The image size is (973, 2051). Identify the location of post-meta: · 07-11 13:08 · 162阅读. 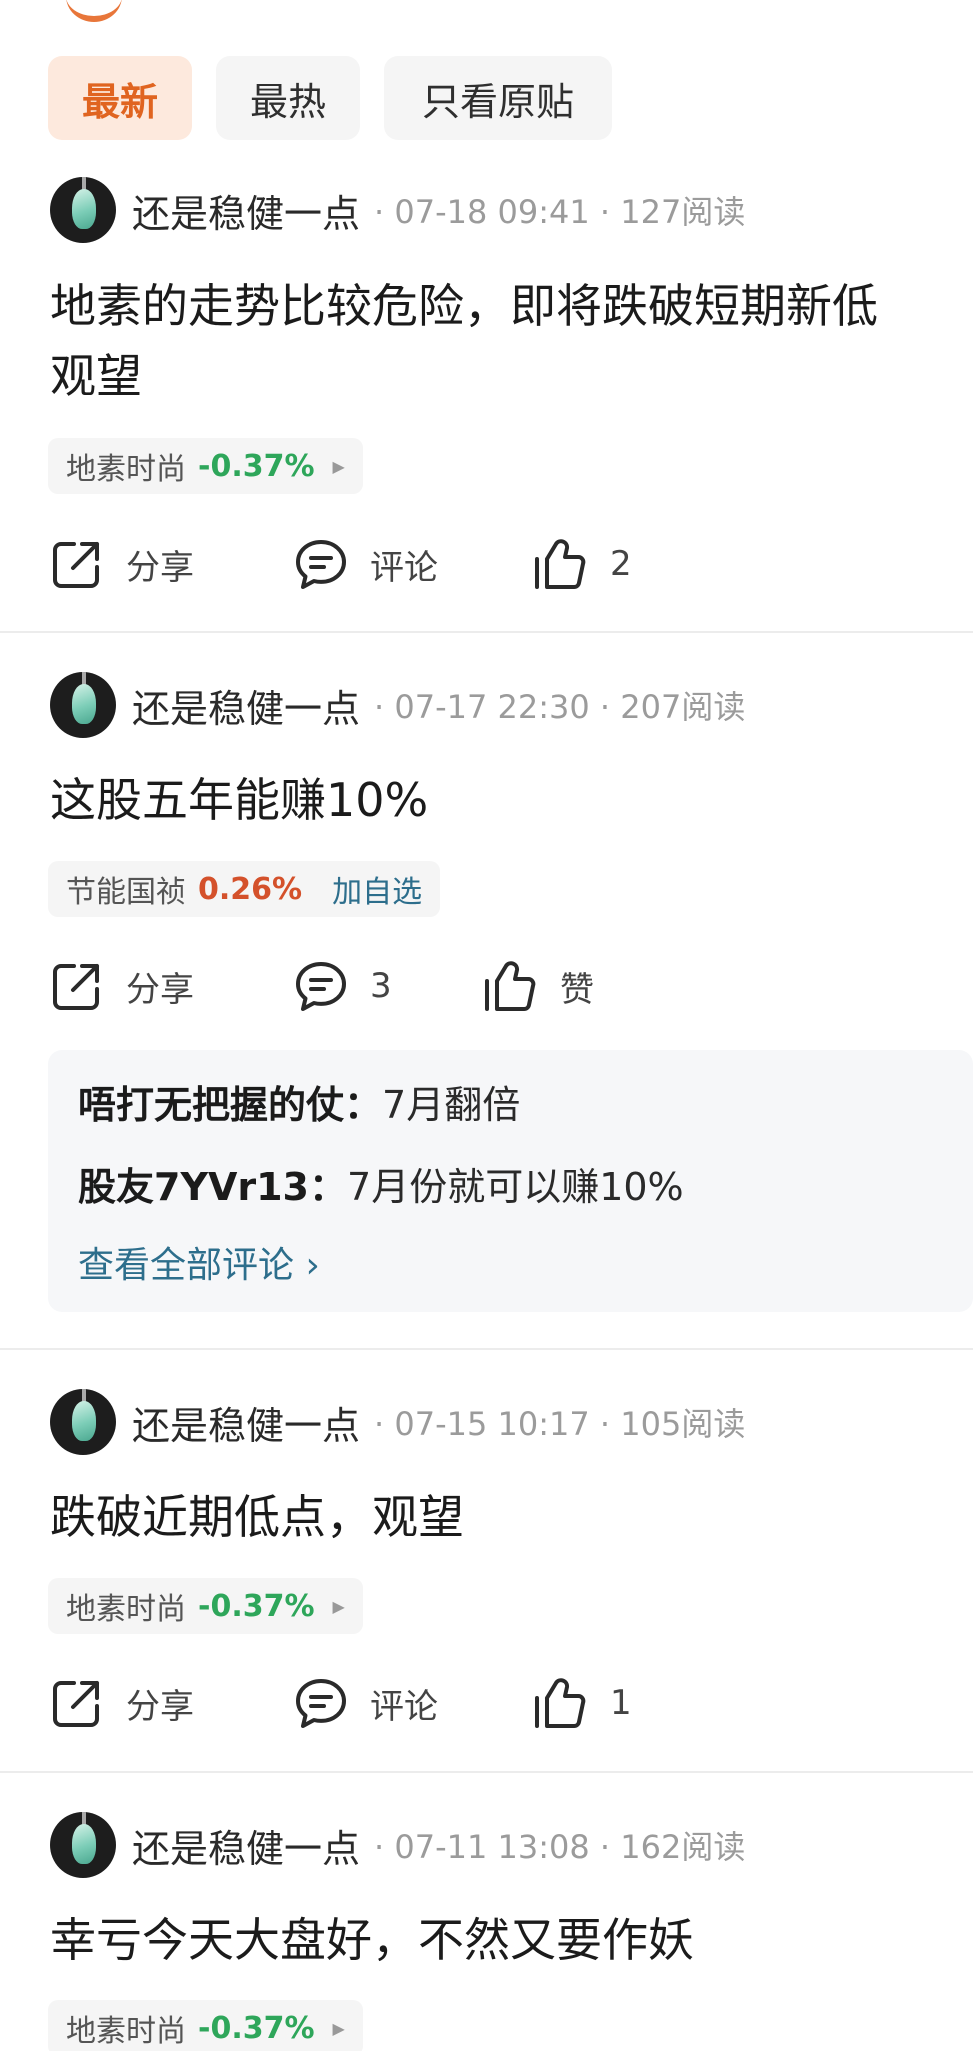
(560, 1847).